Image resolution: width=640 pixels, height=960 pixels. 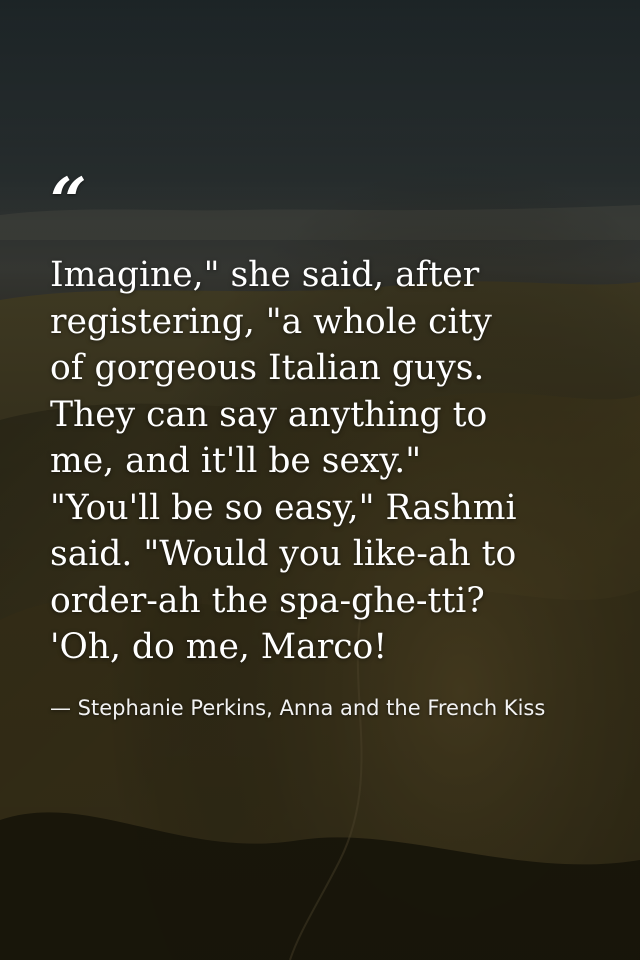 What do you see at coordinates (68, 201) in the screenshot?
I see `quote-mark-icon: “` at bounding box center [68, 201].